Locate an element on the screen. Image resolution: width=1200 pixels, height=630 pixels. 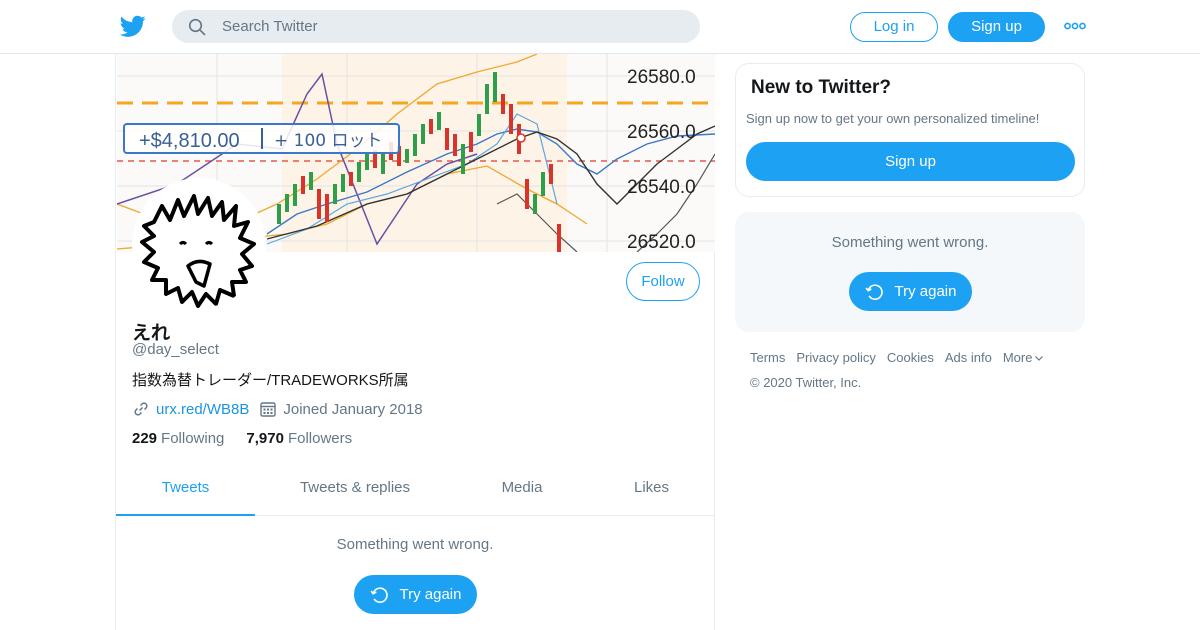
banner-price-label: 26560.0 is located at coordinates (661, 132).